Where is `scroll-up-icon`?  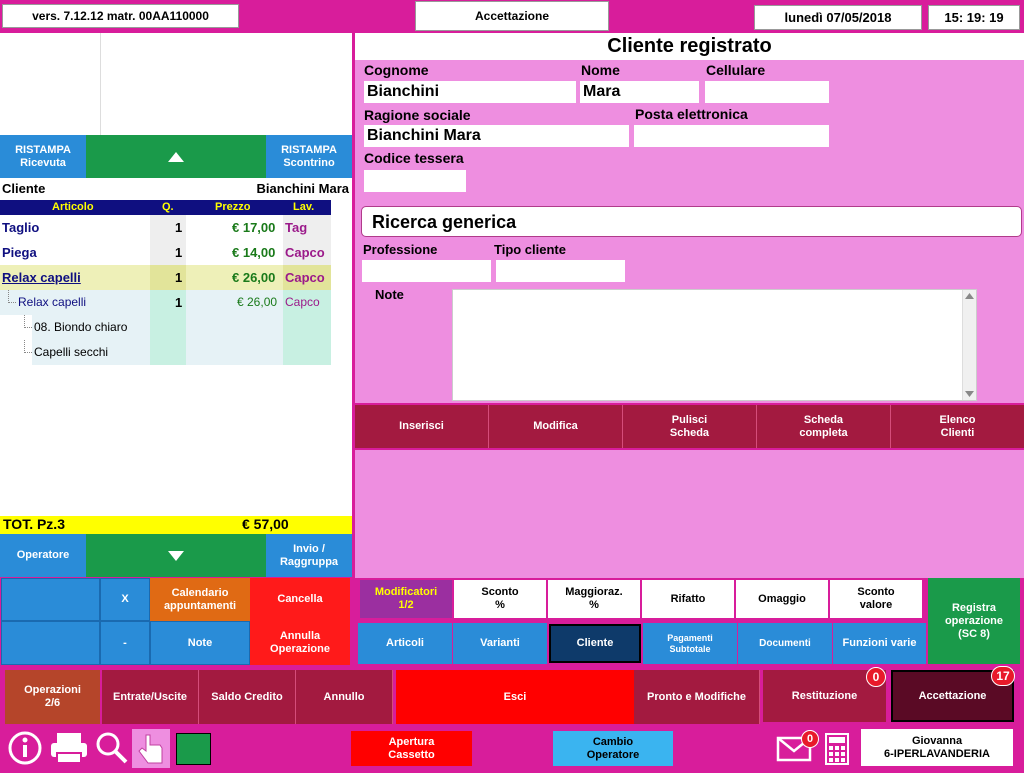 scroll-up-icon is located at coordinates (969, 296).